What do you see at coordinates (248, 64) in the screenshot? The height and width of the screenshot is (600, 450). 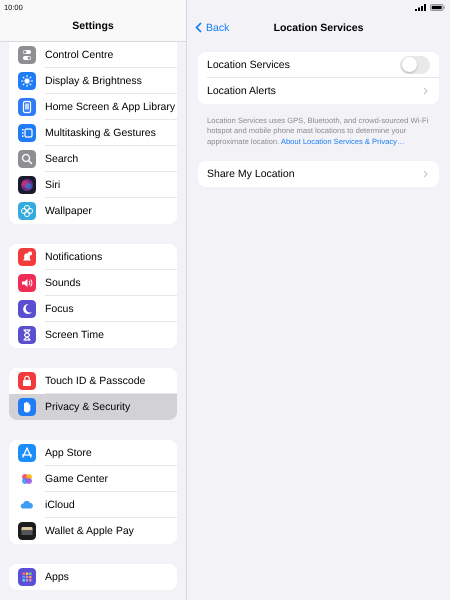 I see `setting-label: Location Services` at bounding box center [248, 64].